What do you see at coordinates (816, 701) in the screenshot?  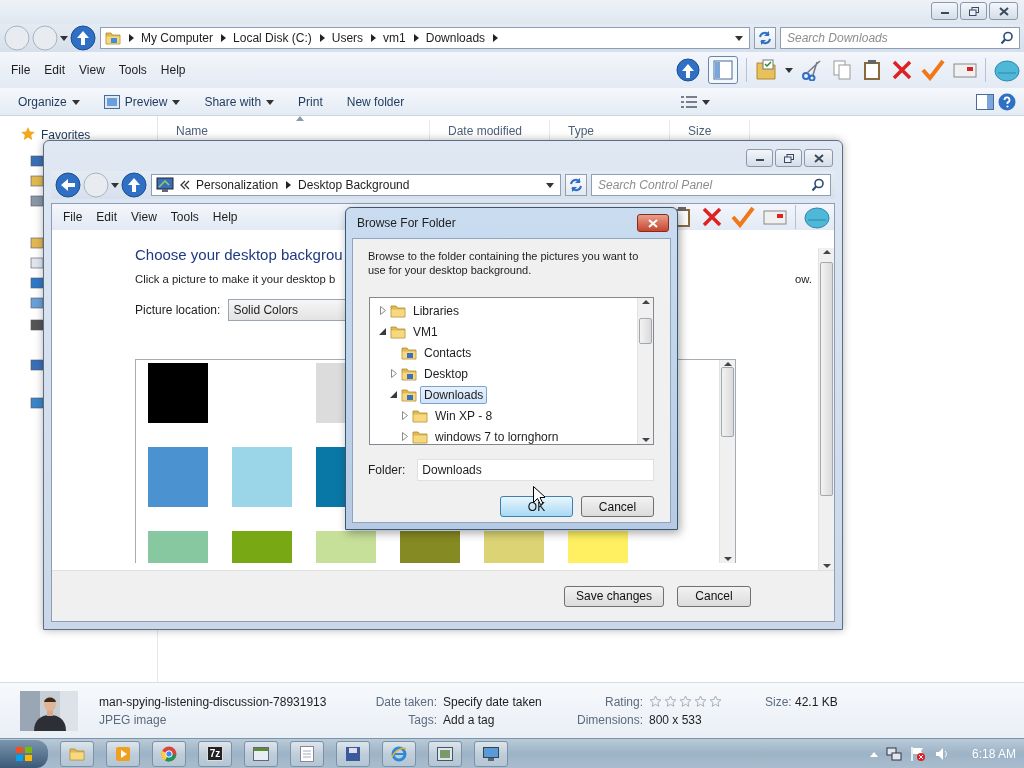 I see `field-value: 42.1 KB` at bounding box center [816, 701].